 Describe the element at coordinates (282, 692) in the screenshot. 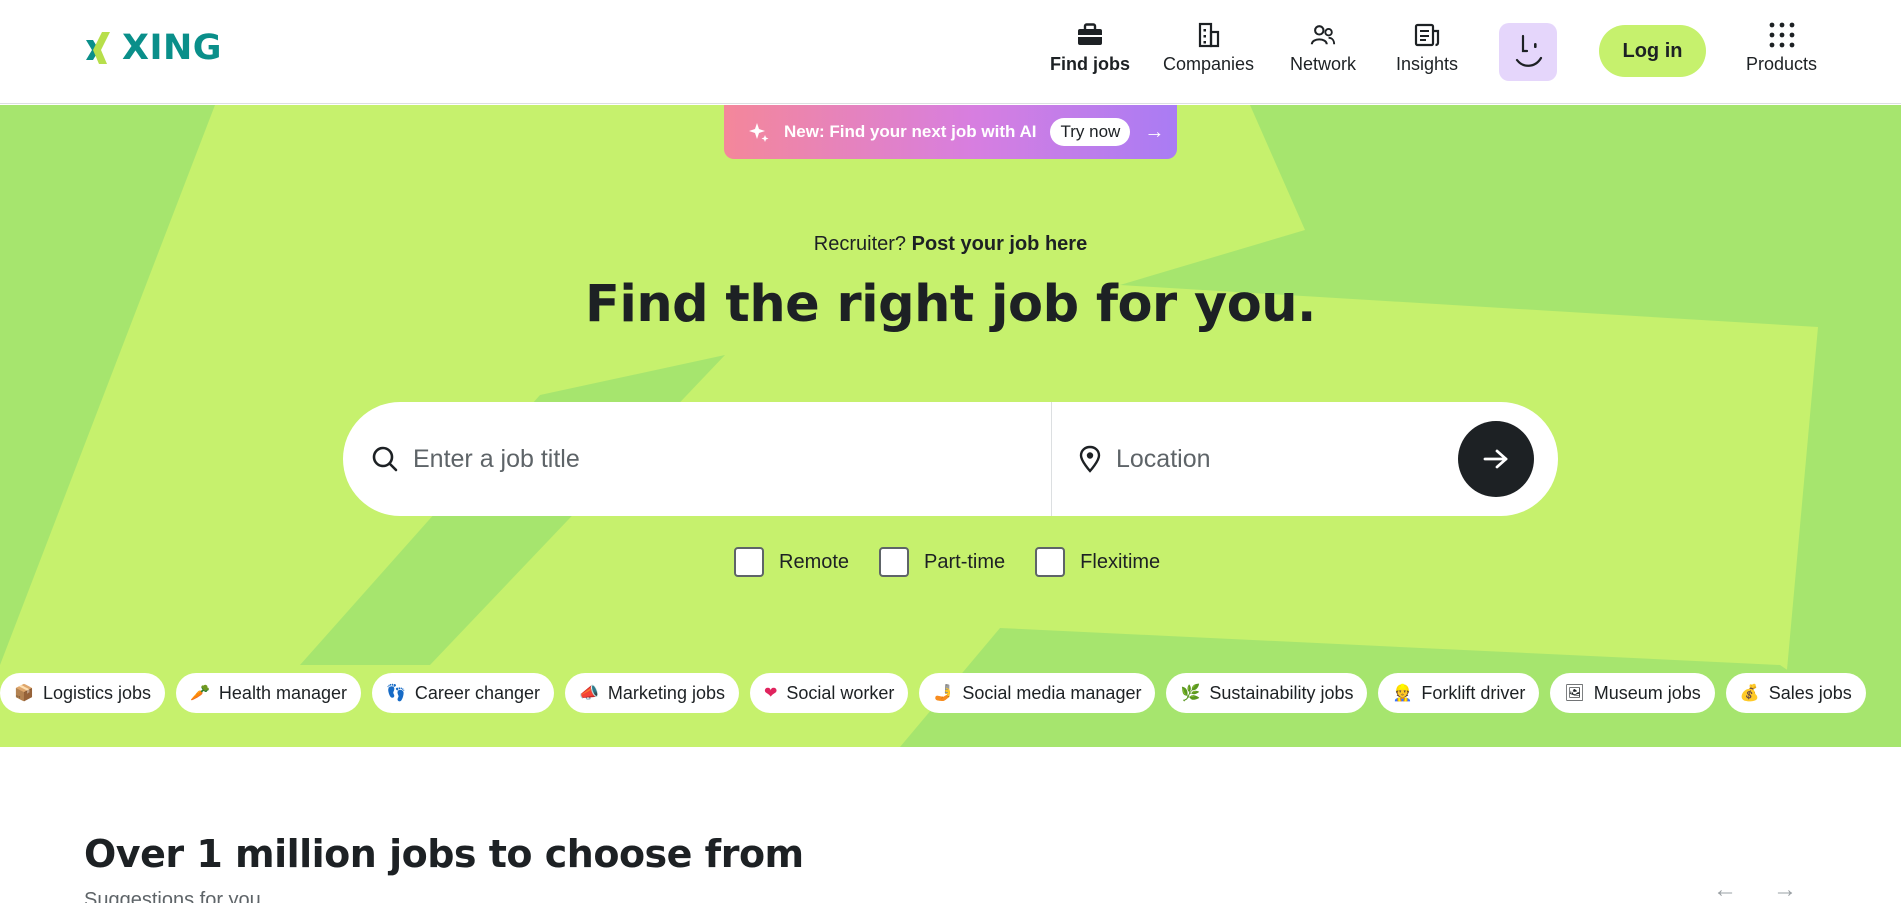

I see `chip-label: Health manager` at that location.